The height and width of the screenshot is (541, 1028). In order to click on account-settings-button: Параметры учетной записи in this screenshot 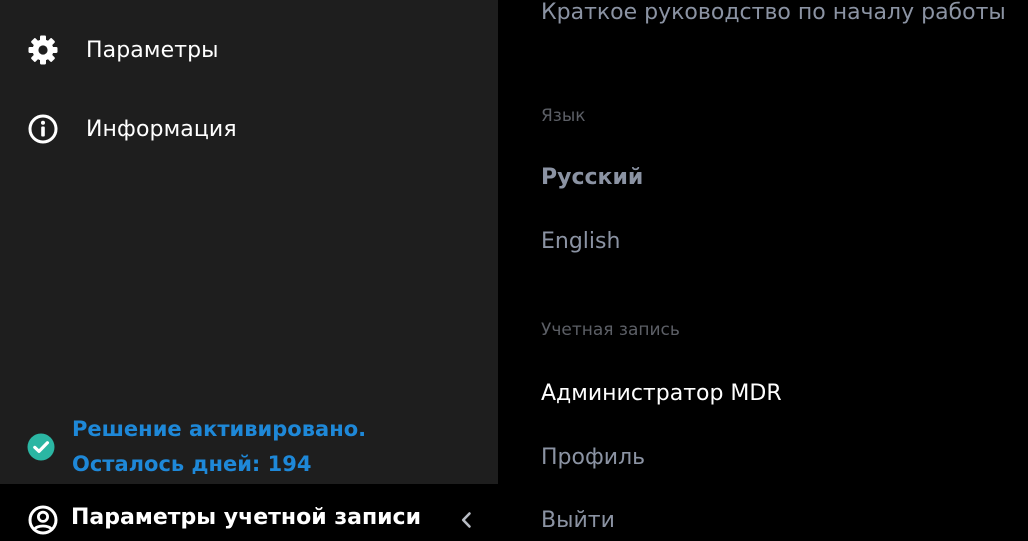, I will do `click(249, 512)`.